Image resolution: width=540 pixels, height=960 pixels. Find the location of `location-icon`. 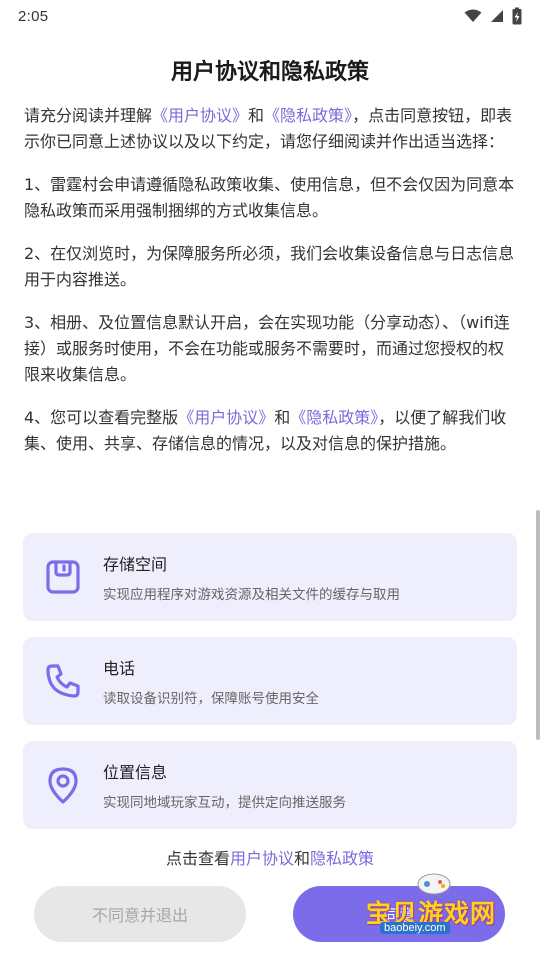

location-icon is located at coordinates (63, 785).